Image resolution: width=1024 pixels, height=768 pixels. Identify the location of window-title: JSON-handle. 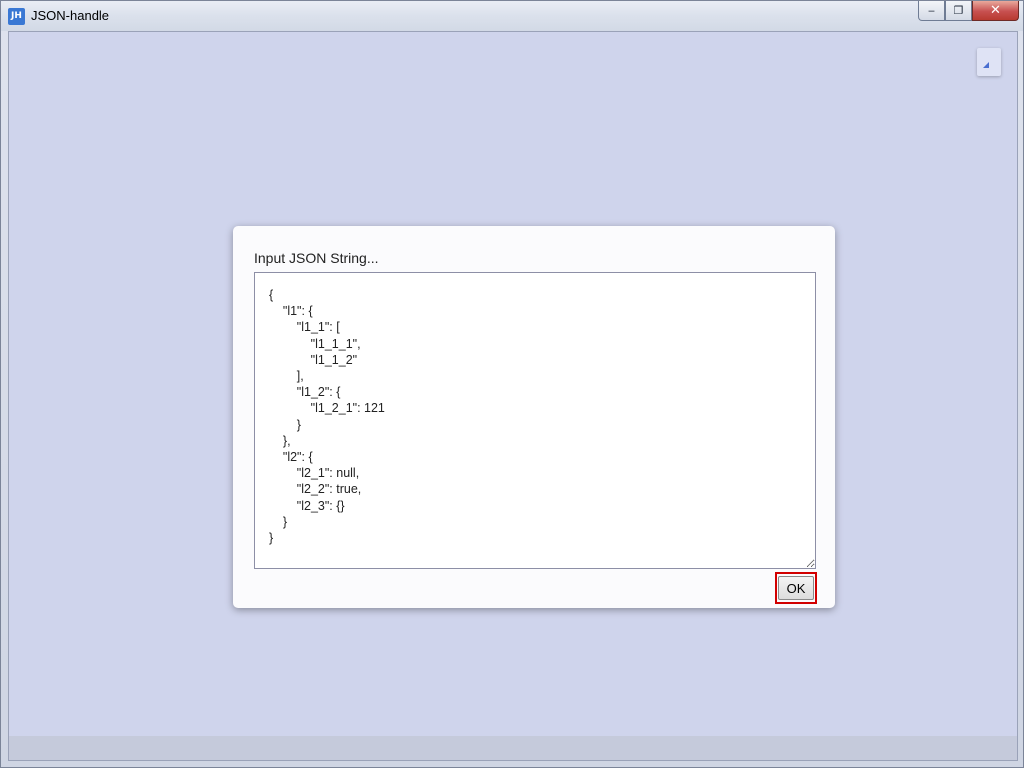
(70, 15).